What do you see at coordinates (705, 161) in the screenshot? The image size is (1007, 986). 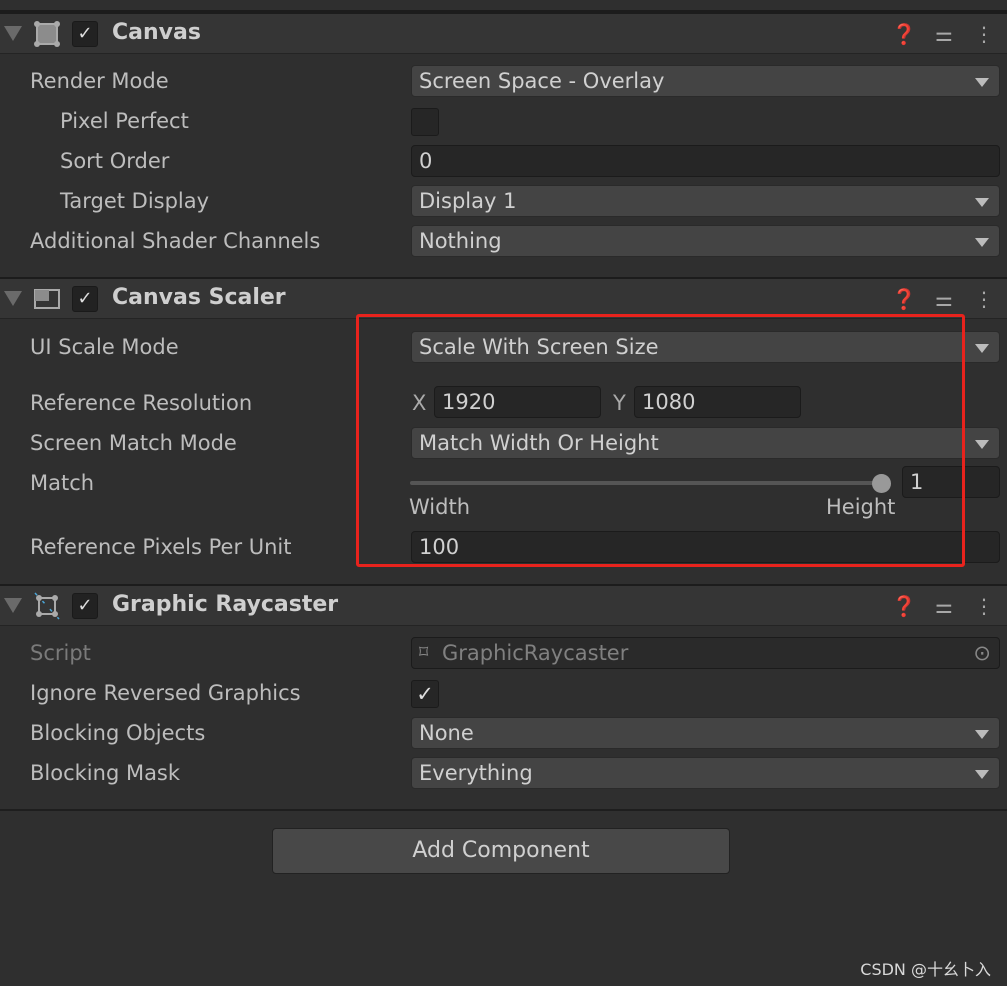 I see `sort-order-input: 0` at bounding box center [705, 161].